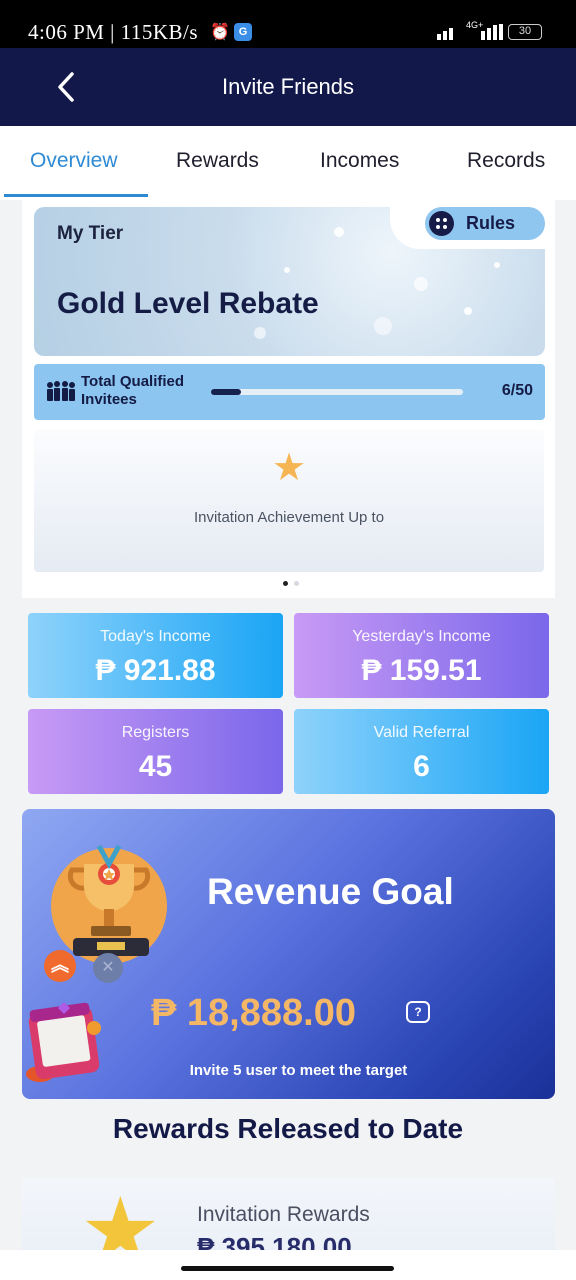  I want to click on tab-records: Records, so click(506, 161).